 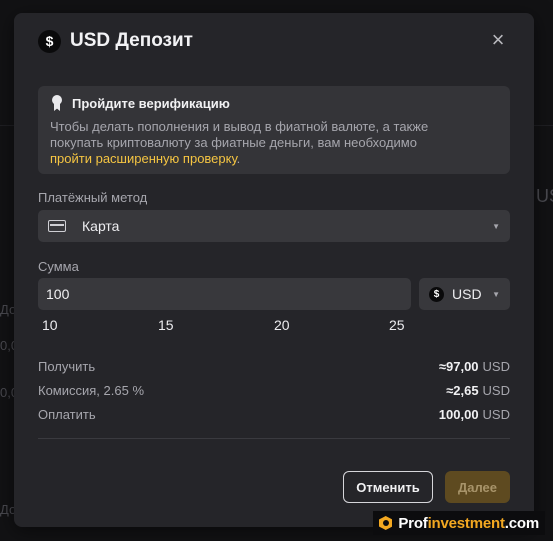 I want to click on modal-header: $ USD Депозит ×, so click(x=274, y=41).